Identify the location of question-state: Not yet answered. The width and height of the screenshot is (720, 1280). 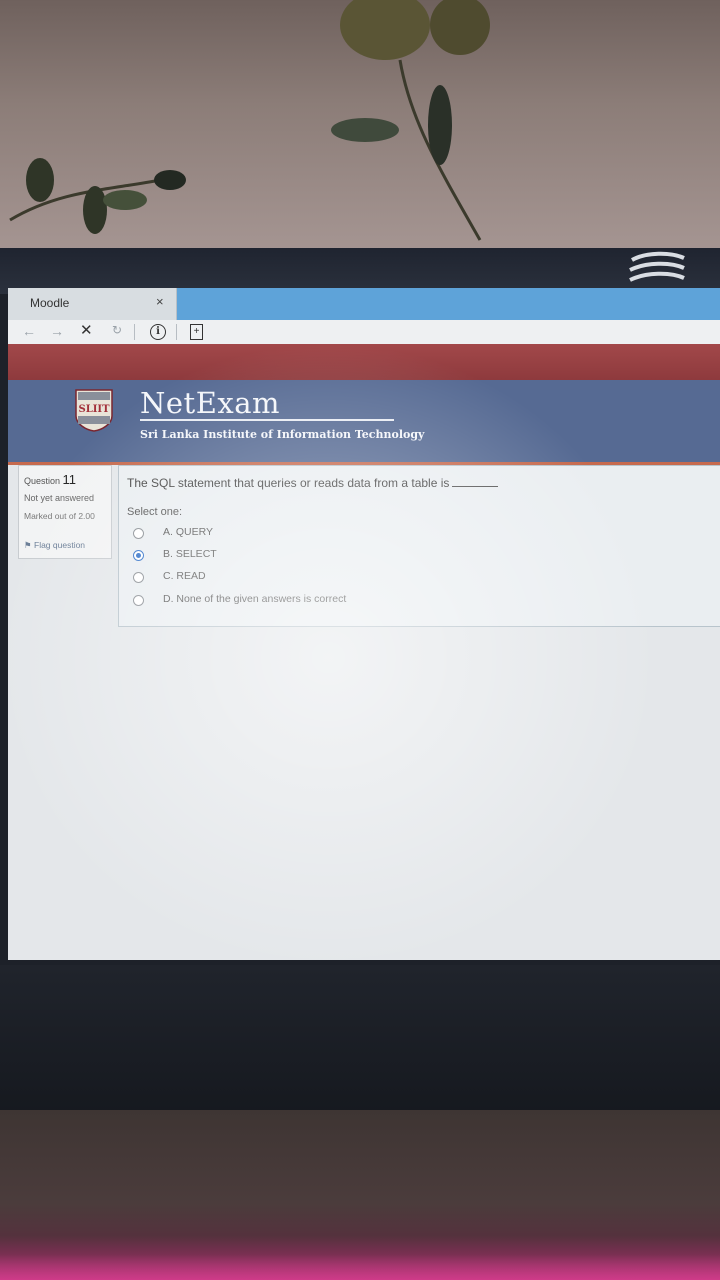
(59, 498).